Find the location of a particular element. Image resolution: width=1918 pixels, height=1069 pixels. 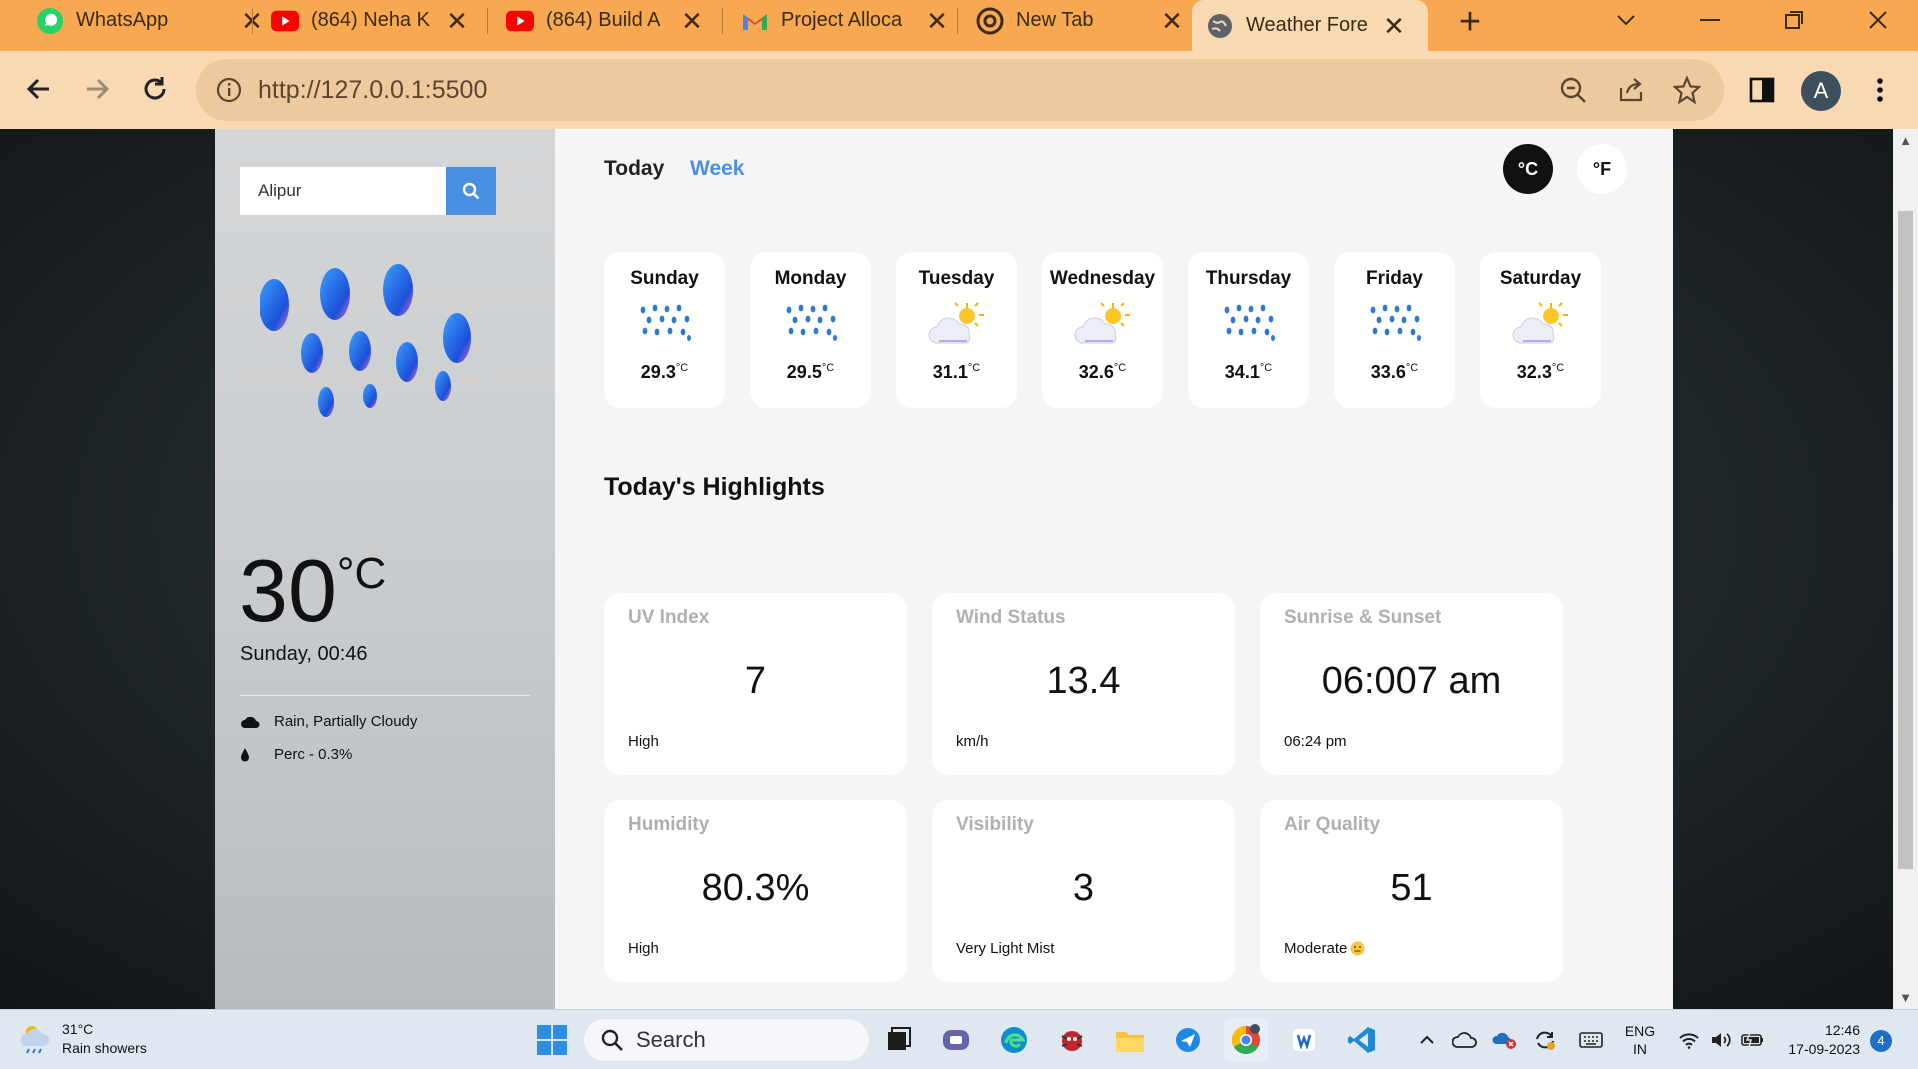

onedrive-error-icon is located at coordinates (1505, 1039).